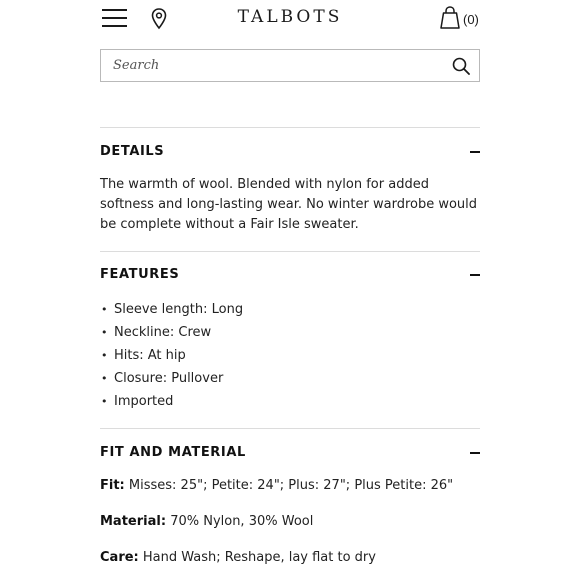 The image size is (580, 580). Describe the element at coordinates (171, 403) in the screenshot. I see `list-item: • Imported` at that location.